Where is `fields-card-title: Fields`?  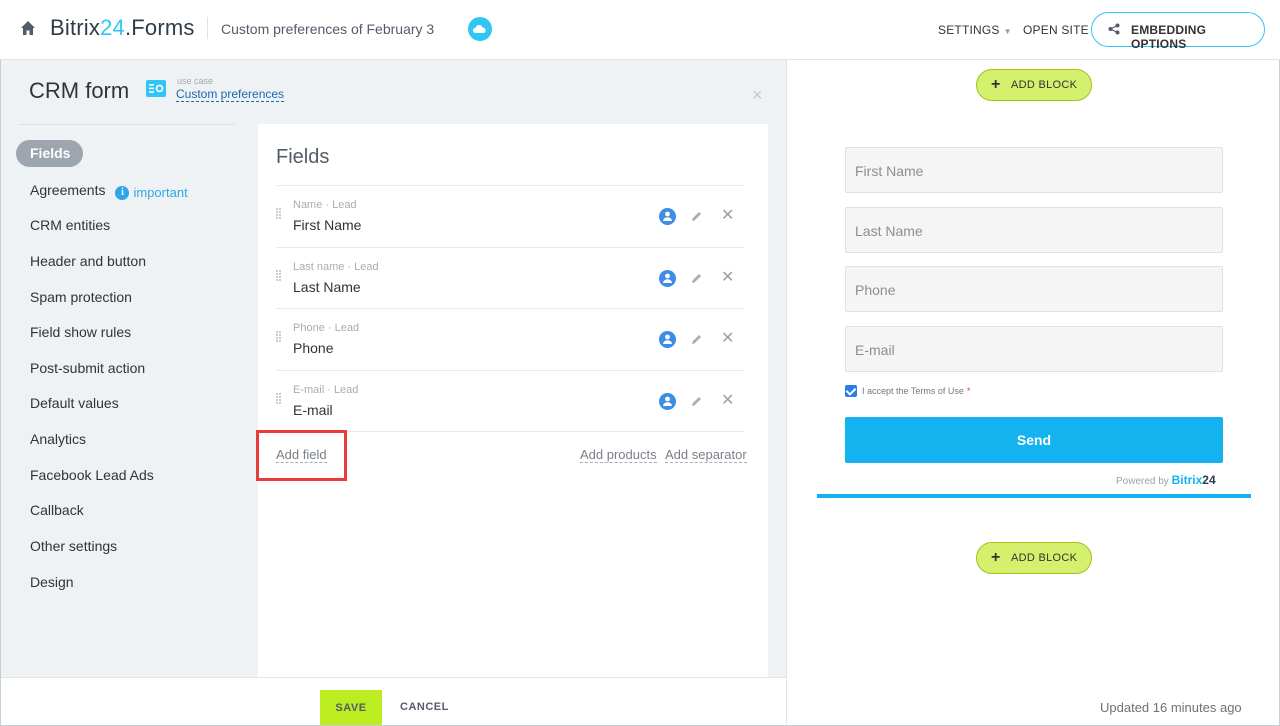 fields-card-title: Fields is located at coordinates (303, 157).